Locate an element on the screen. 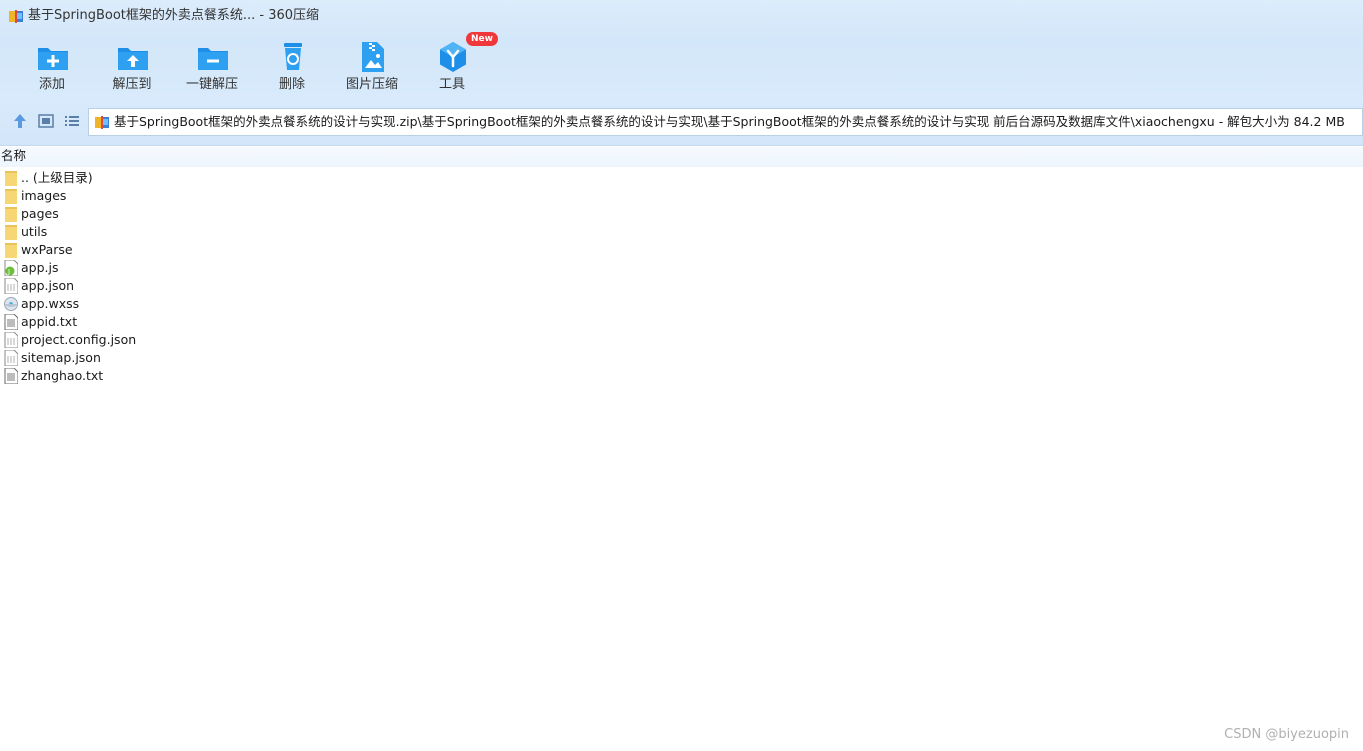 The image size is (1363, 751). list-item: zhanghao.txt is located at coordinates (200, 376).